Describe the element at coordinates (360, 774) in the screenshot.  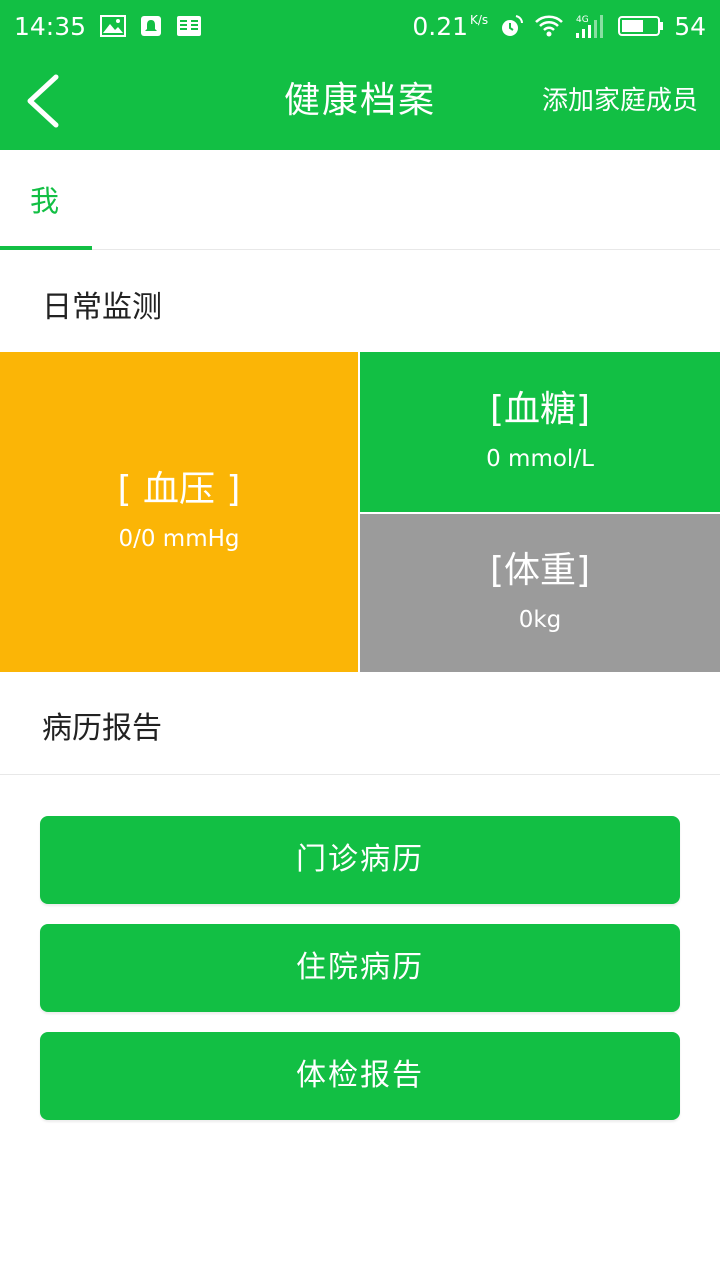
I see `divider` at that location.